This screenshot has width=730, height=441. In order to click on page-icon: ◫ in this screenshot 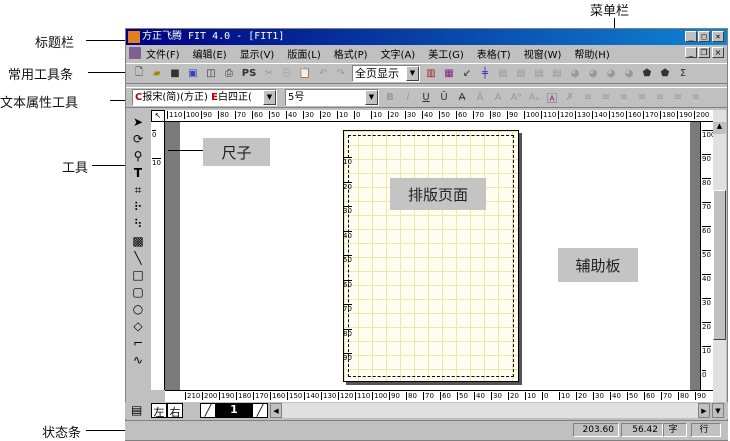, I will do `click(211, 74)`.